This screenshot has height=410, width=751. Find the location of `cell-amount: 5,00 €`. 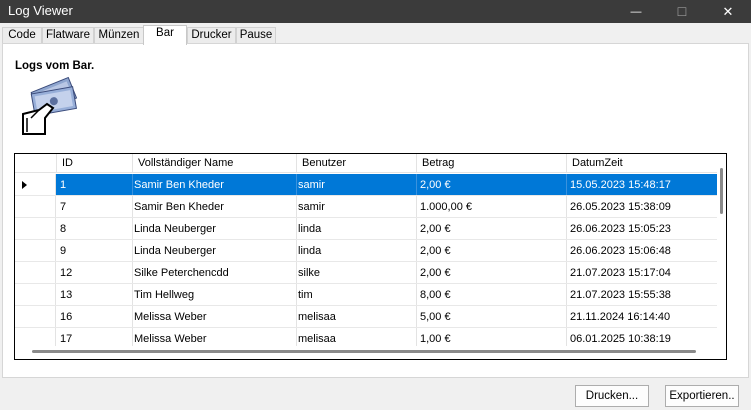

cell-amount: 5,00 € is located at coordinates (435, 317).